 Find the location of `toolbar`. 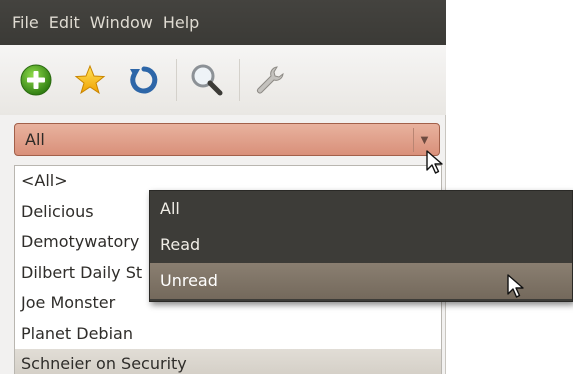

toolbar is located at coordinates (223, 80).